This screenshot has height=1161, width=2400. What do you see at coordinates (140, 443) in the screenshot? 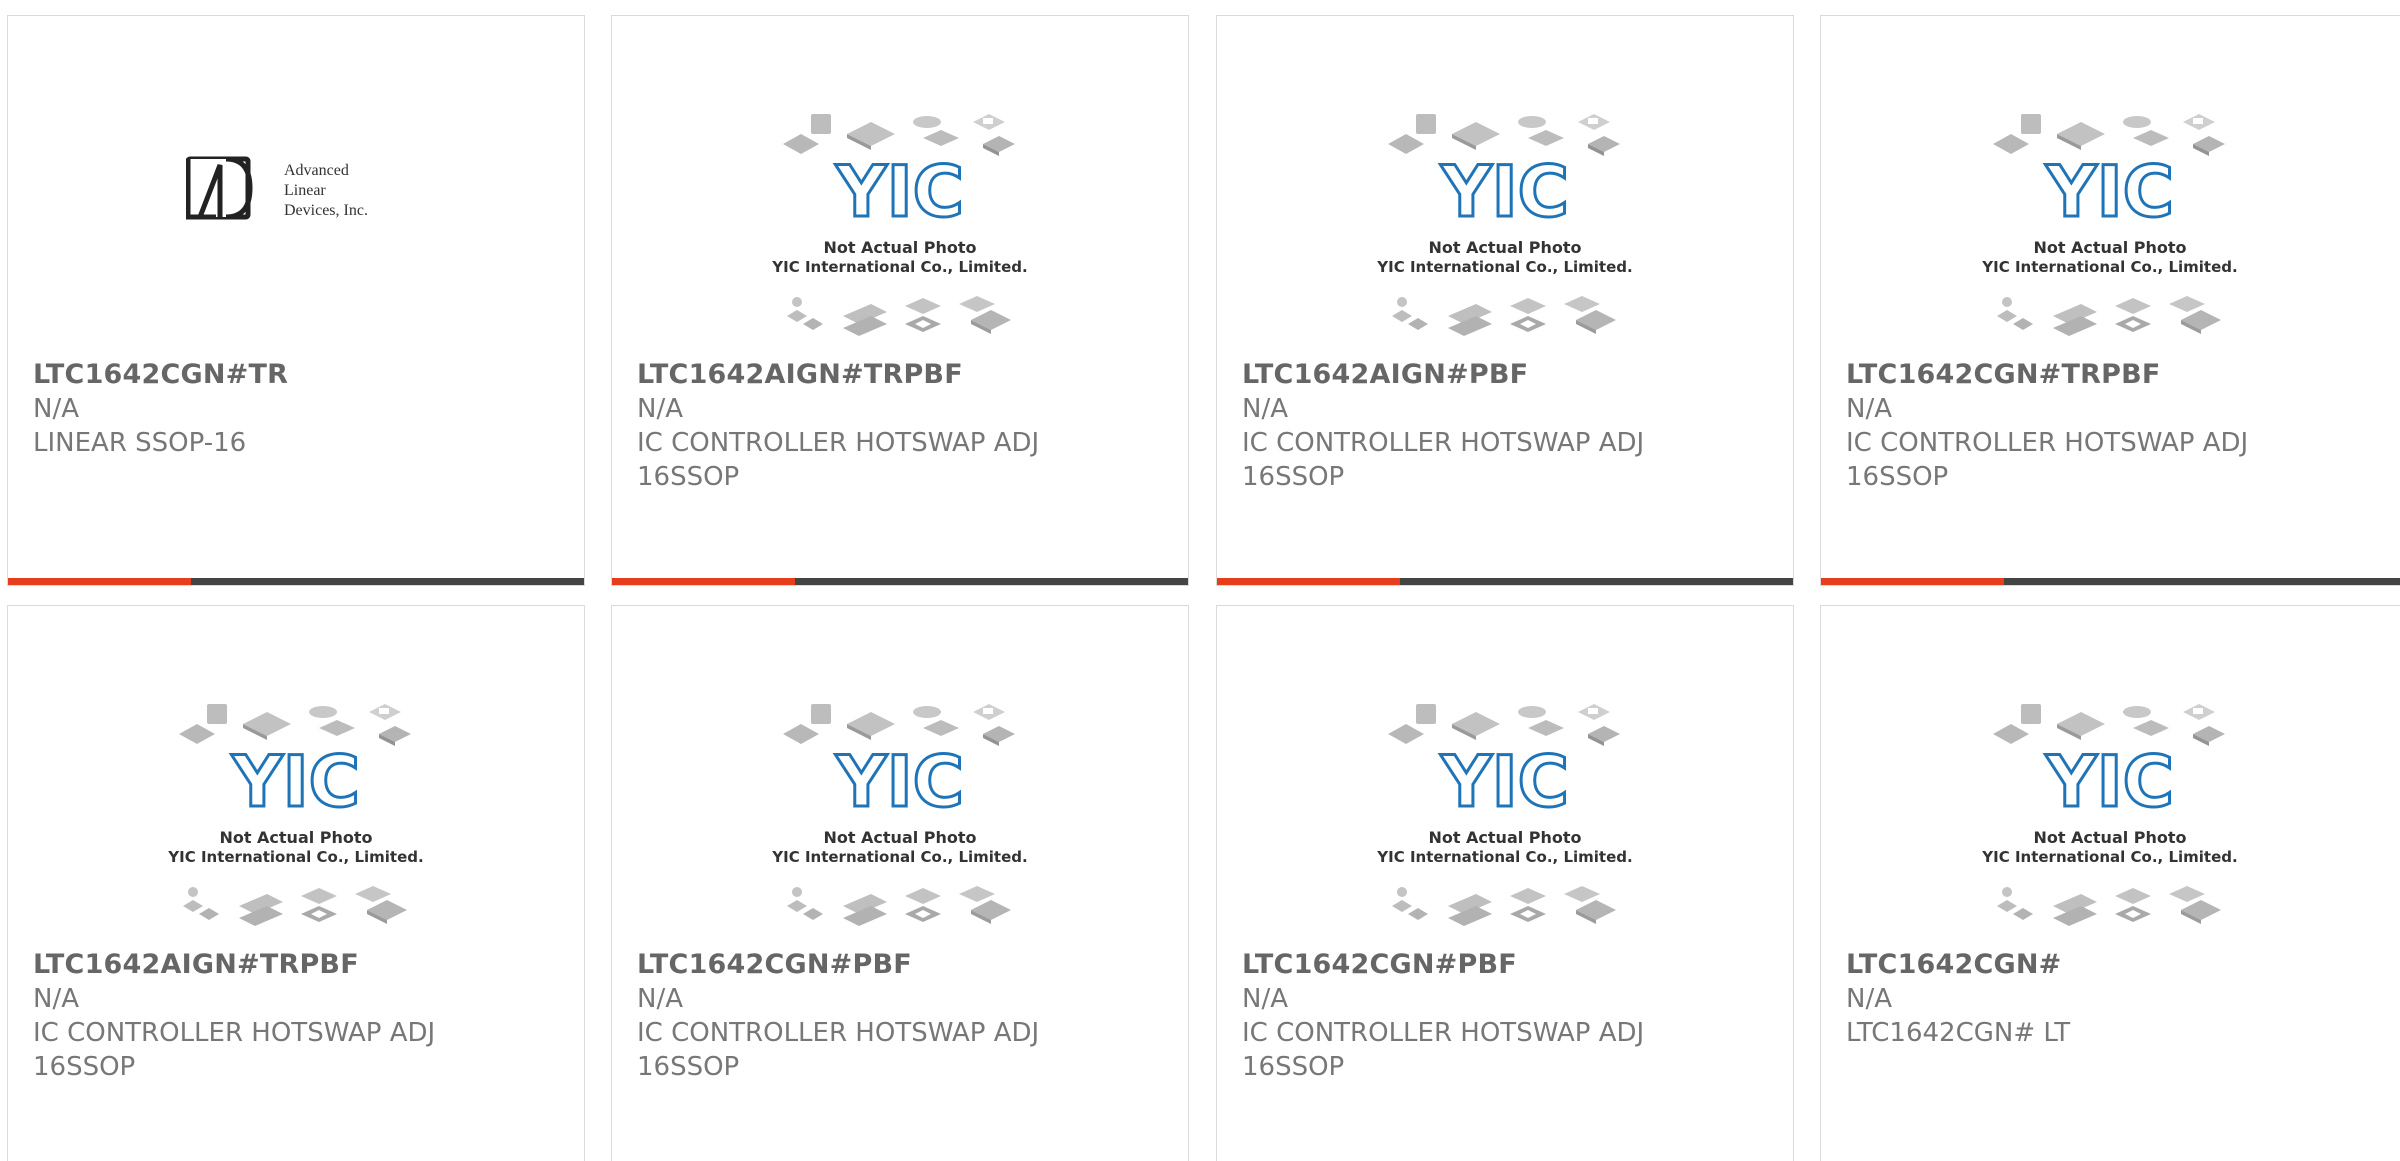
I see `description: LINEAR SSOP-16` at bounding box center [140, 443].